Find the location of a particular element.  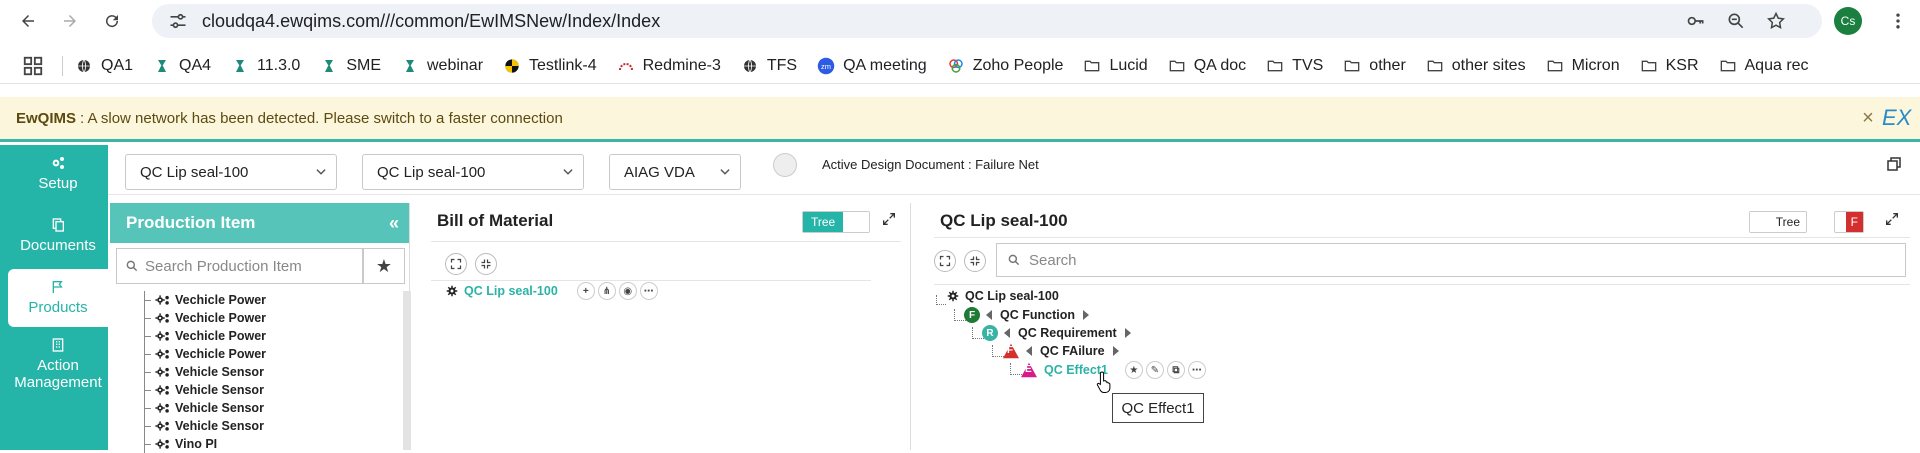

collapse-icon: « is located at coordinates (394, 223).